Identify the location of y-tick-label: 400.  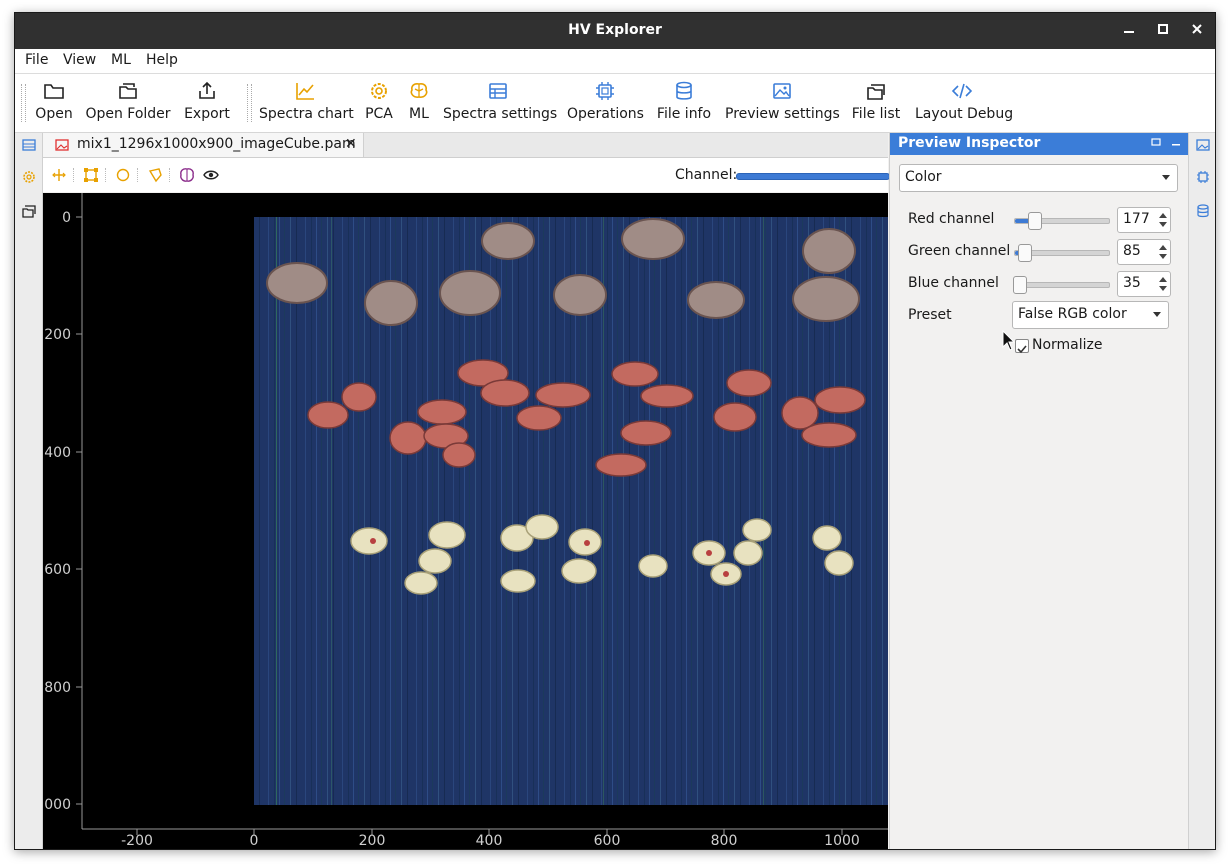
(57, 453).